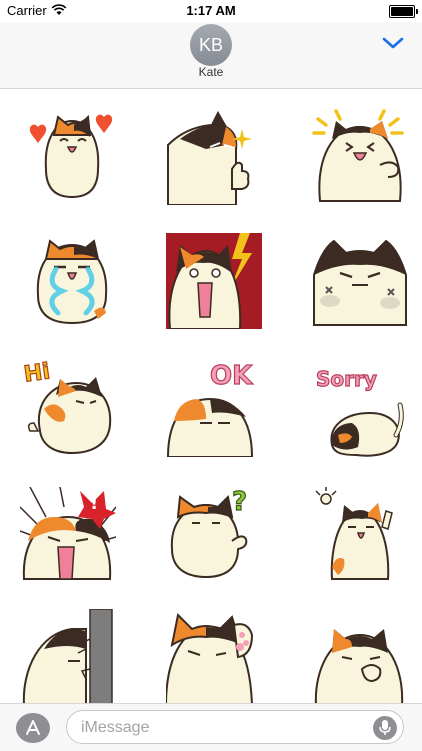 The height and width of the screenshot is (751, 422). What do you see at coordinates (239, 501) in the screenshot?
I see `question-label: ?` at bounding box center [239, 501].